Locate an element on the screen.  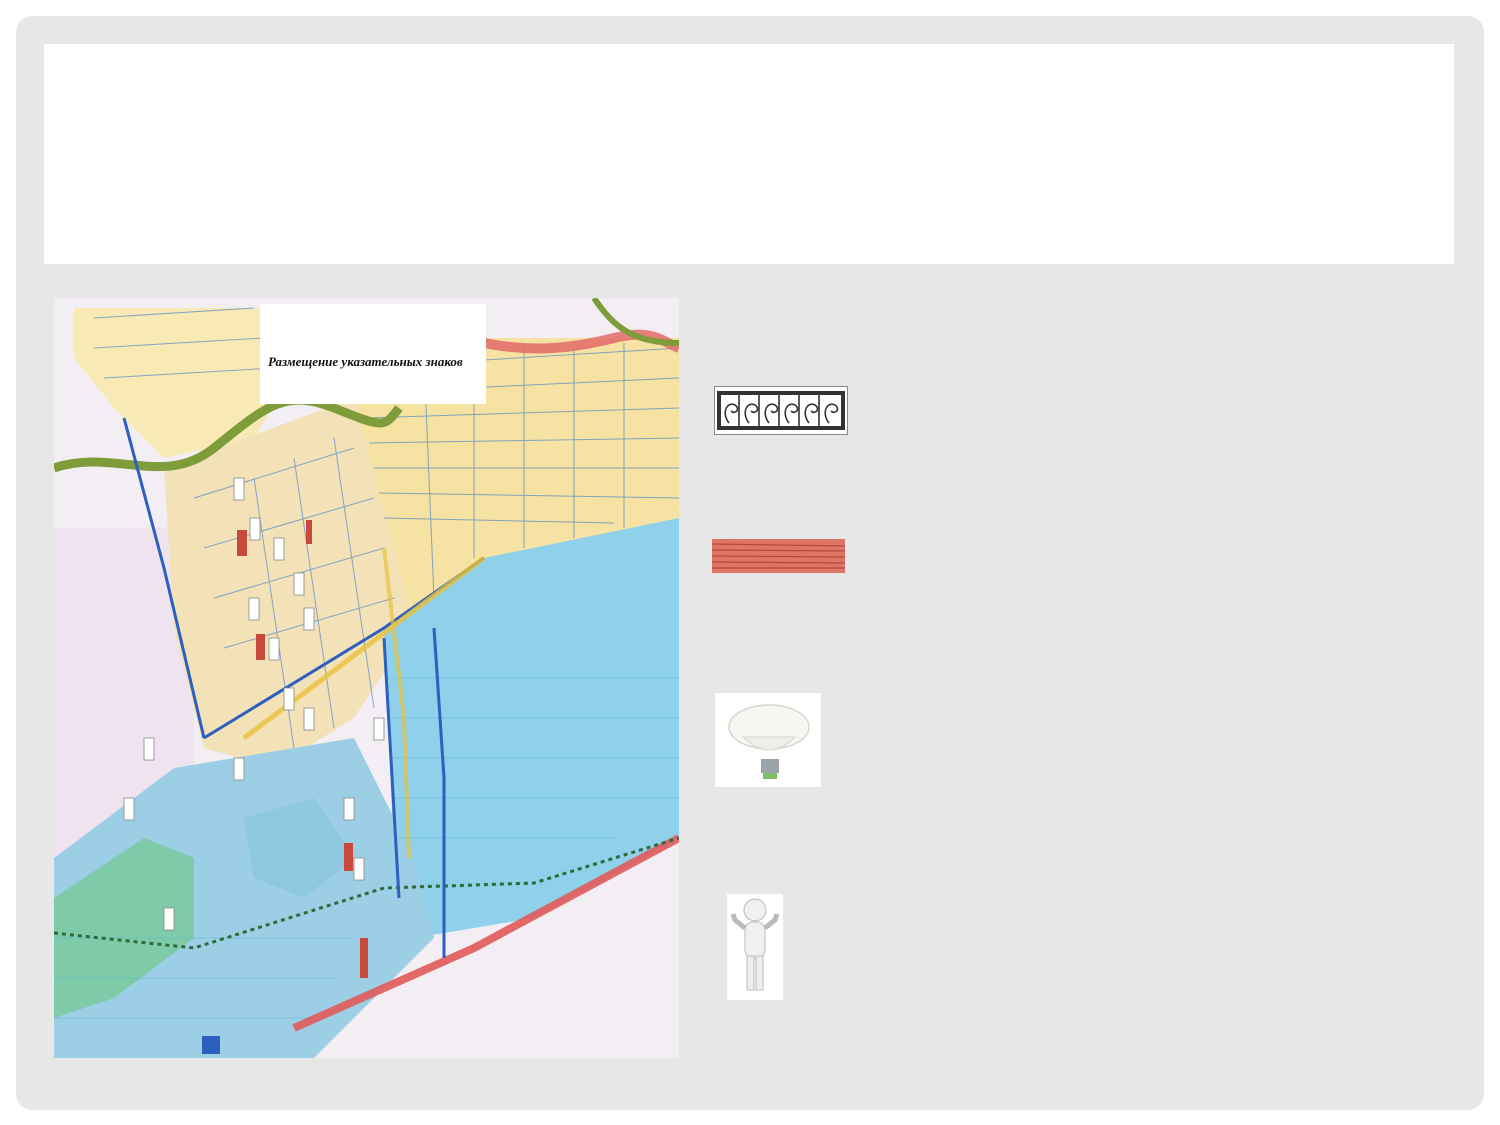
red-band-icon is located at coordinates (778, 556).